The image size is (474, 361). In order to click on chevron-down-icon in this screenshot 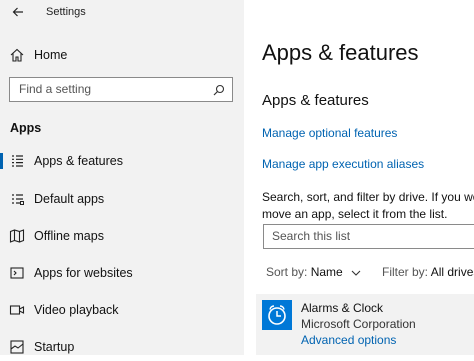, I will do `click(356, 273)`.